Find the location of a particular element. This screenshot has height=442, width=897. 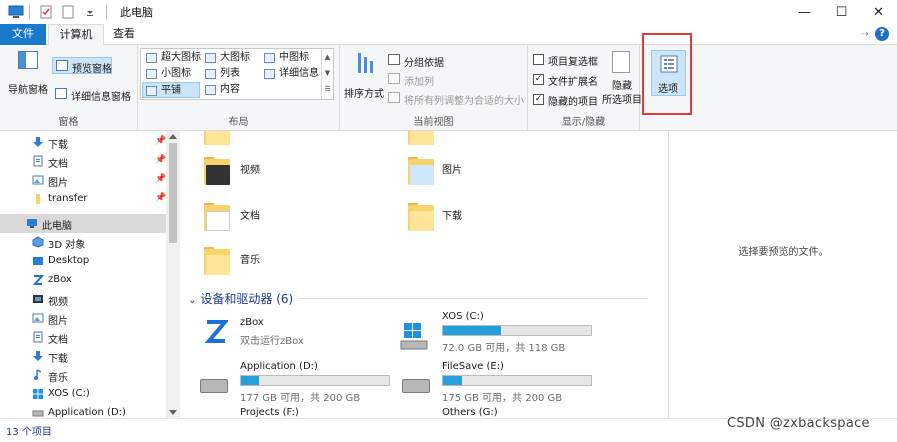

new-folder-icon is located at coordinates (68, 12).